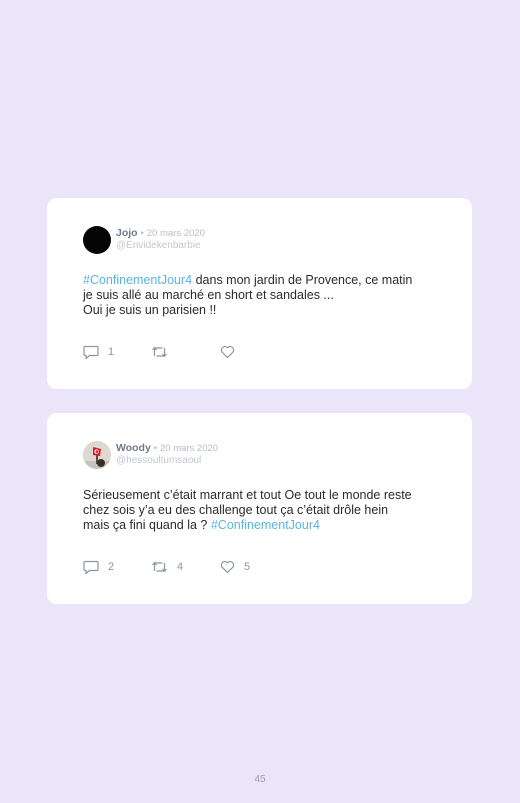 The image size is (520, 803). I want to click on tweet-actions: 2 4 5, so click(183, 567).